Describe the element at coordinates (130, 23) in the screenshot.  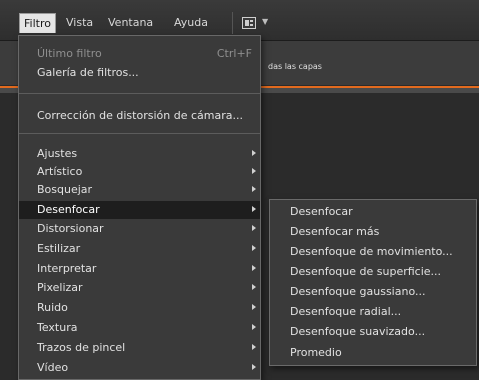
I see `menu-ventana: Ventana` at that location.